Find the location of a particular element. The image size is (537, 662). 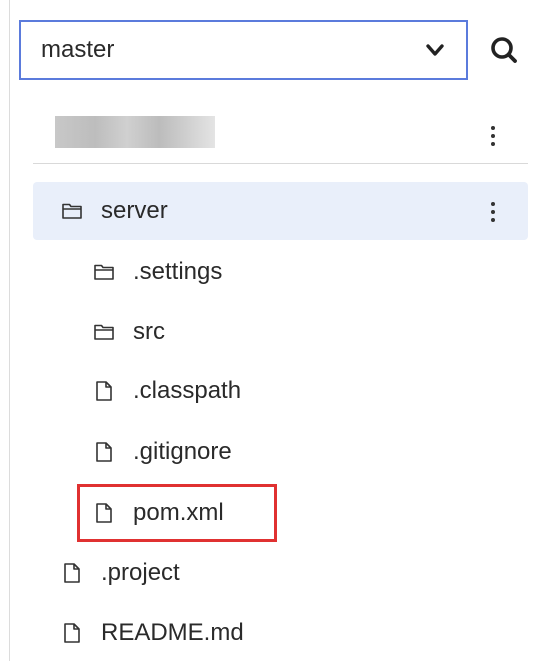

search-icon is located at coordinates (505, 50).